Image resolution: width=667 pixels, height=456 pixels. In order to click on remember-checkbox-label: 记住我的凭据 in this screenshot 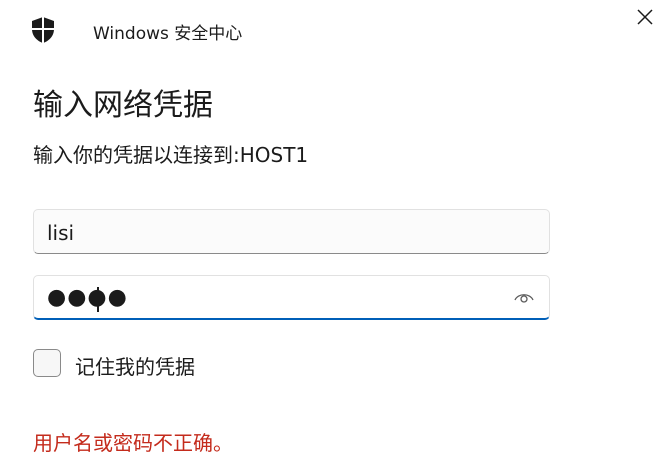, I will do `click(135, 365)`.